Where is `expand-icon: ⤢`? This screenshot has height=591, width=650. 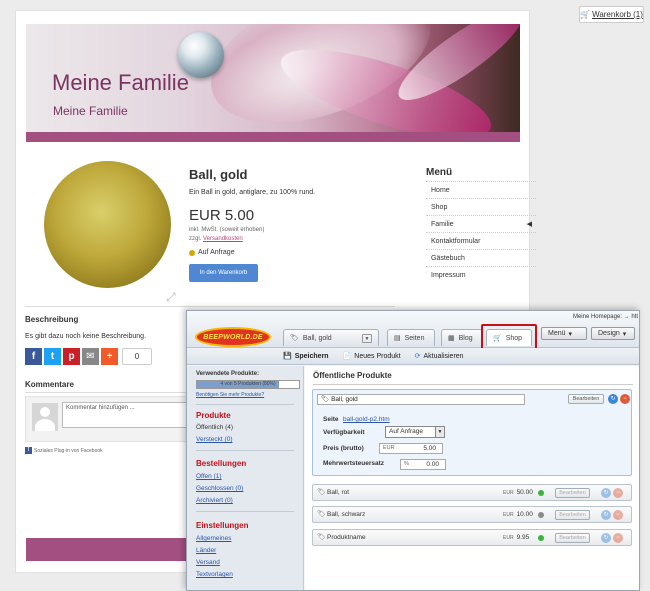
expand-icon: ⤢ is located at coordinates (173, 297).